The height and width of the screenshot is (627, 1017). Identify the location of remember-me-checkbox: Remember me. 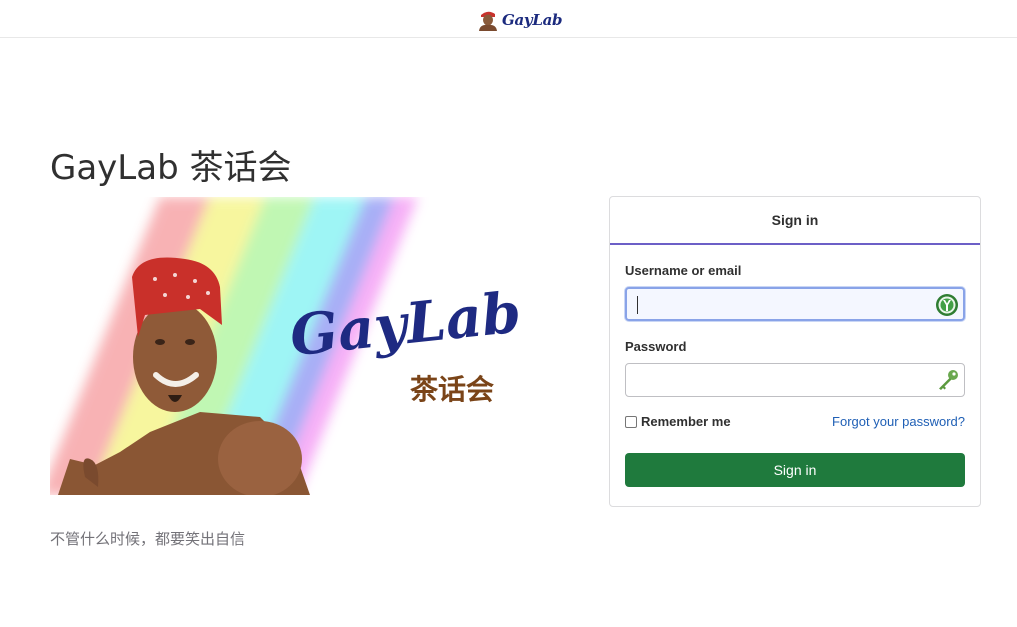
(678, 421).